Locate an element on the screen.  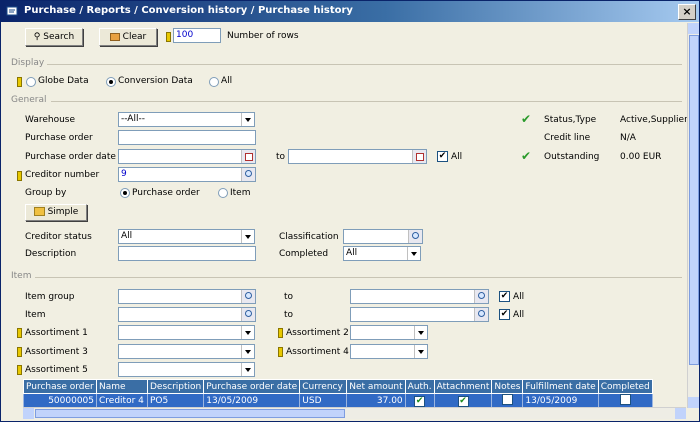
po-date-from-input is located at coordinates (187, 156).